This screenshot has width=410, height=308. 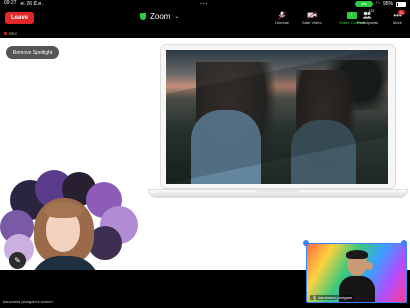 What do you see at coordinates (363, 4) in the screenshot?
I see `call-indicator` at bounding box center [363, 4].